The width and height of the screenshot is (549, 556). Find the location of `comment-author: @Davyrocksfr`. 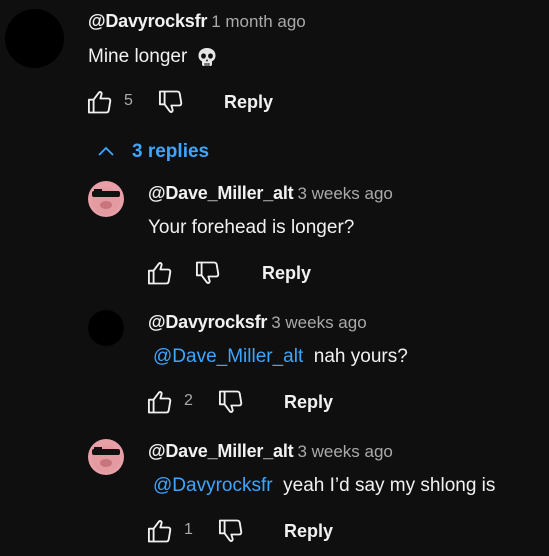

comment-author: @Davyrocksfr is located at coordinates (147, 21).